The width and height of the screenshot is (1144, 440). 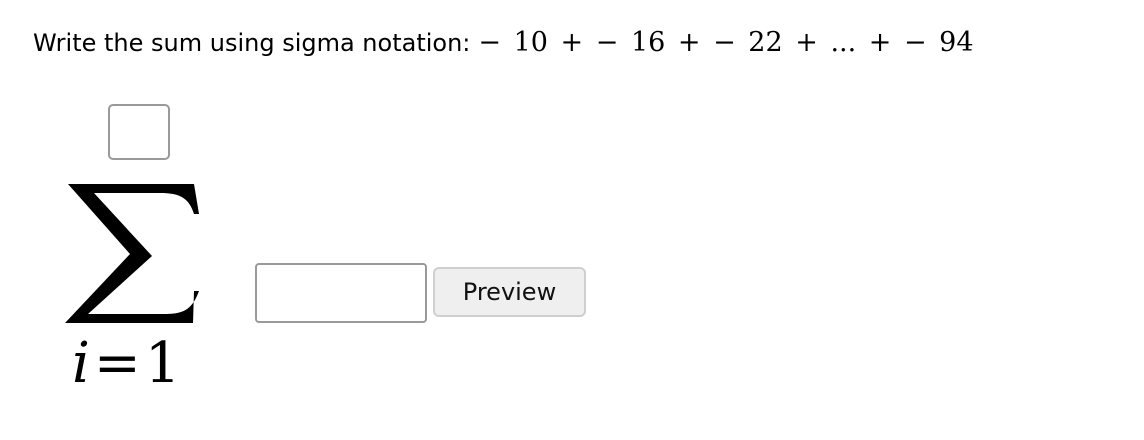 What do you see at coordinates (252, 43) in the screenshot?
I see `question-prompt: Write the sum using sigma notation:` at bounding box center [252, 43].